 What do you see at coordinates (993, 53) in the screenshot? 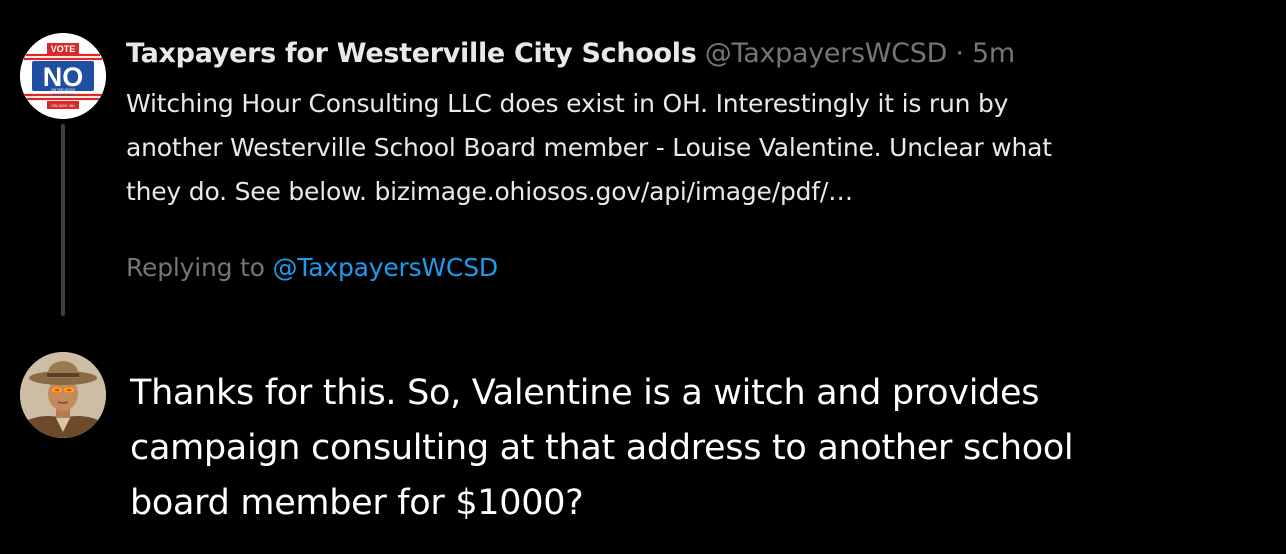
I see `tweet-timestamp: 5m` at bounding box center [993, 53].